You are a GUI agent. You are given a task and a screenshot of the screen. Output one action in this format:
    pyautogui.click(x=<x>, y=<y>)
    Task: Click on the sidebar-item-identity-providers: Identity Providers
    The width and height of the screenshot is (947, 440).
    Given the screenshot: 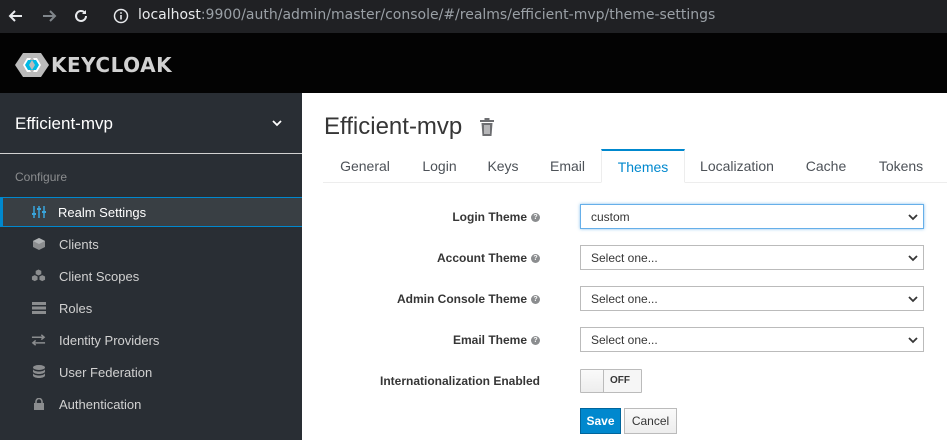 What is the action you would take?
    pyautogui.click(x=151, y=340)
    